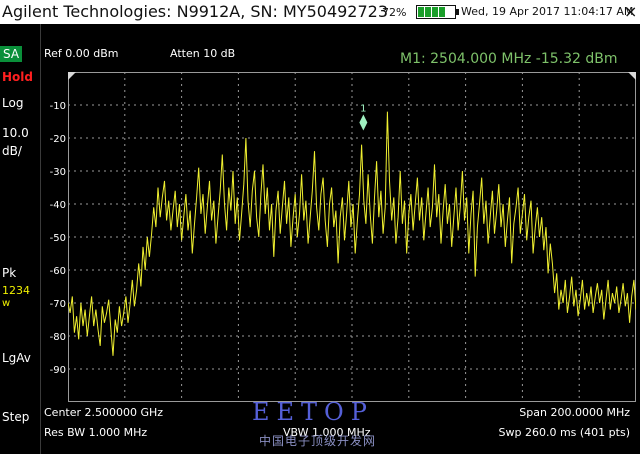  I want to click on battery-percent: 72%, so click(394, 12).